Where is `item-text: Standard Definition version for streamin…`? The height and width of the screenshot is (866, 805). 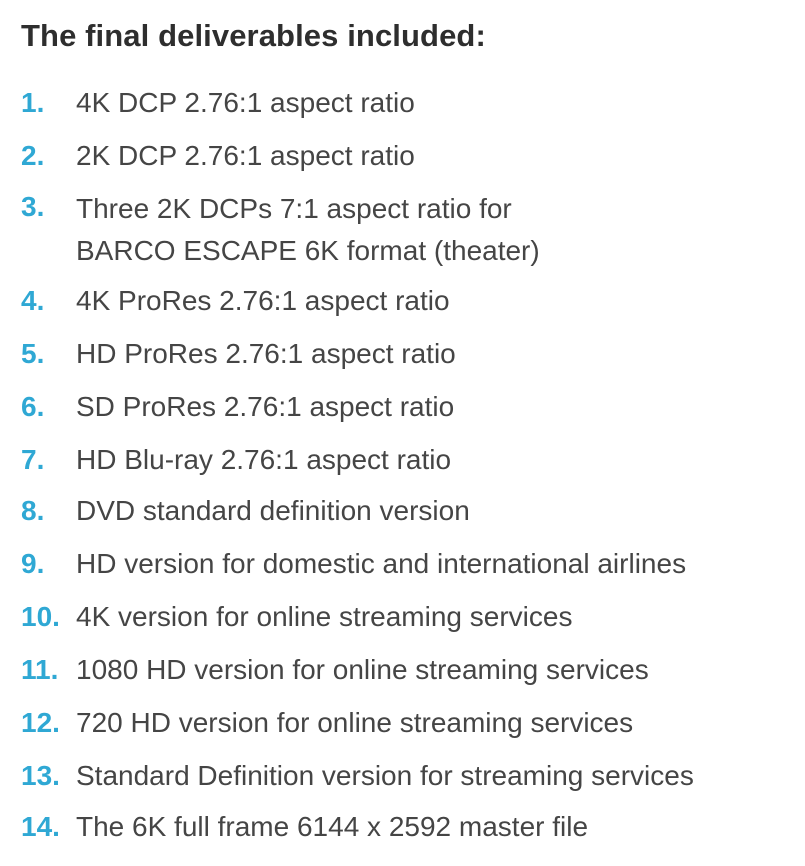
item-text: Standard Definition version for streamin… is located at coordinates (385, 775).